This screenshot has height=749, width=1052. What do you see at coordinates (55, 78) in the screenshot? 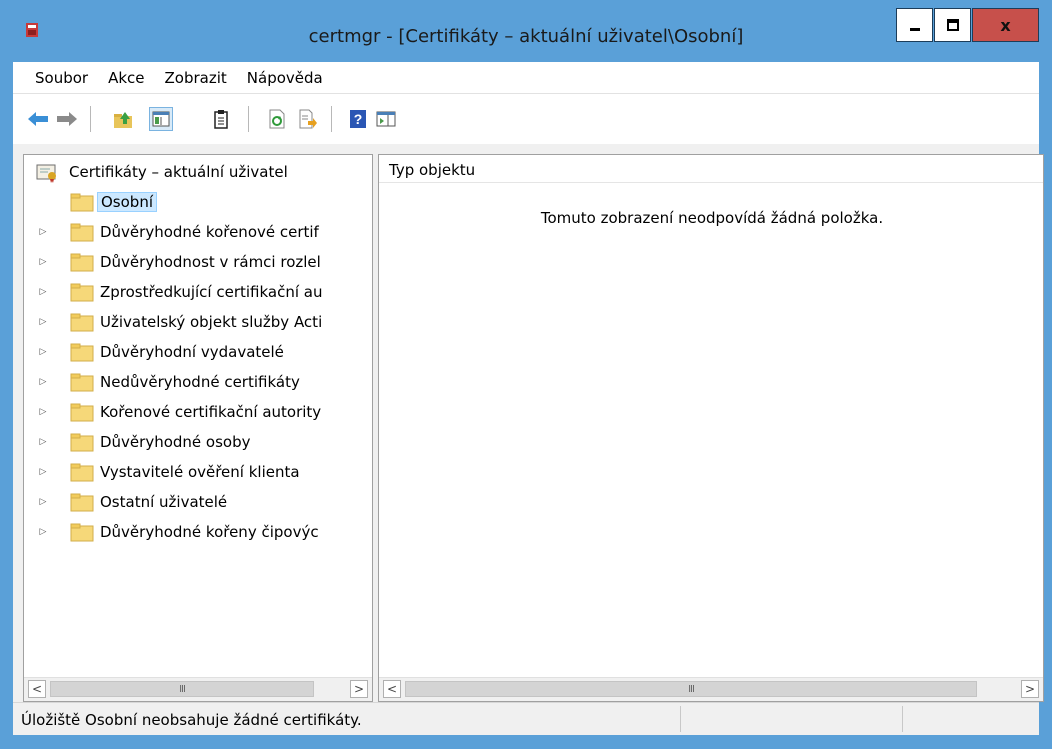
I see `menu-soubor: Soubor` at bounding box center [55, 78].